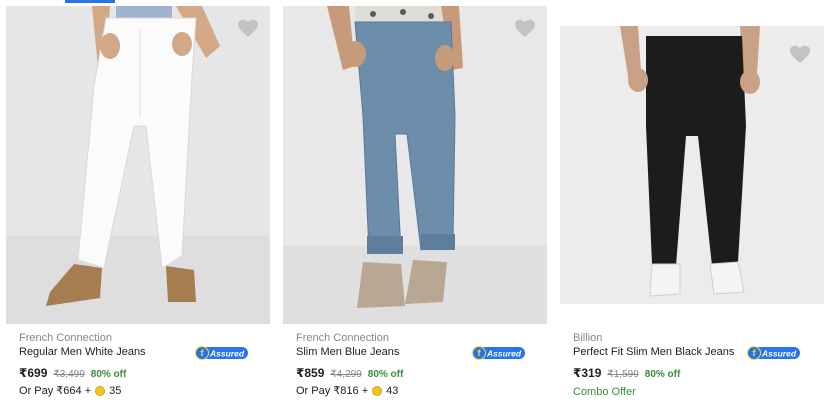 The image size is (832, 407). I want to click on original-price: ₹4,299, so click(346, 374).